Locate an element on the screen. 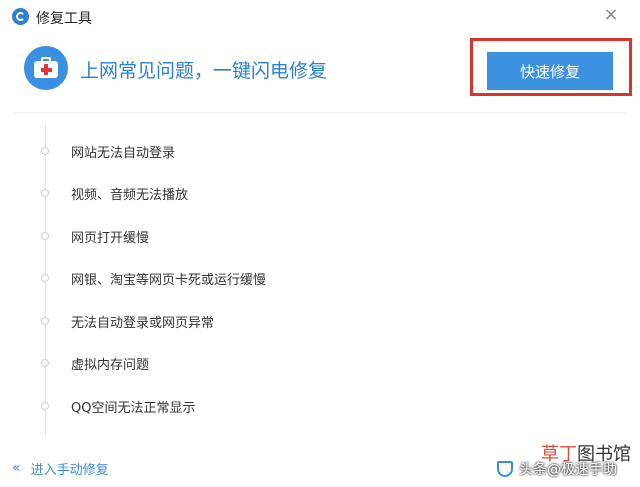  watermark-toutiao: 头条@极速手助 is located at coordinates (557, 469).